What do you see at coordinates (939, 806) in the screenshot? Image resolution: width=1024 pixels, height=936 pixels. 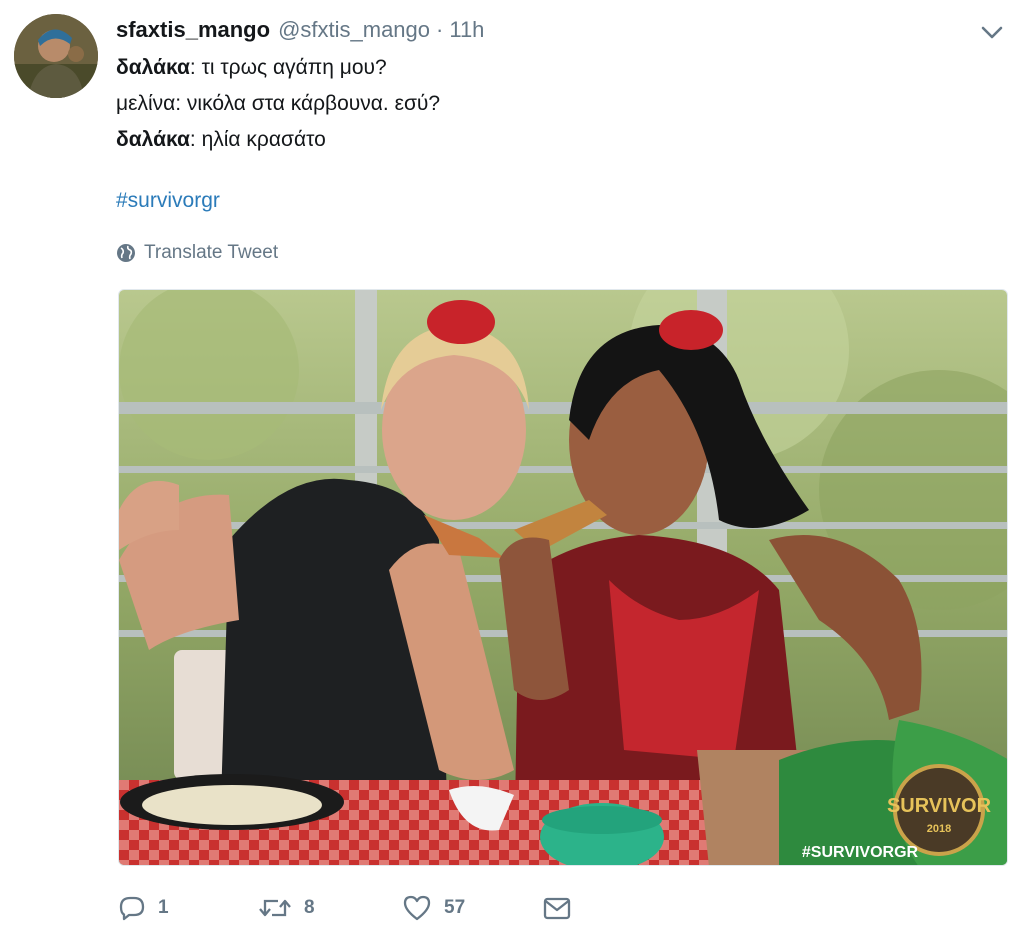 I see `survivor-logo-text: SURVIVOR` at bounding box center [939, 806].